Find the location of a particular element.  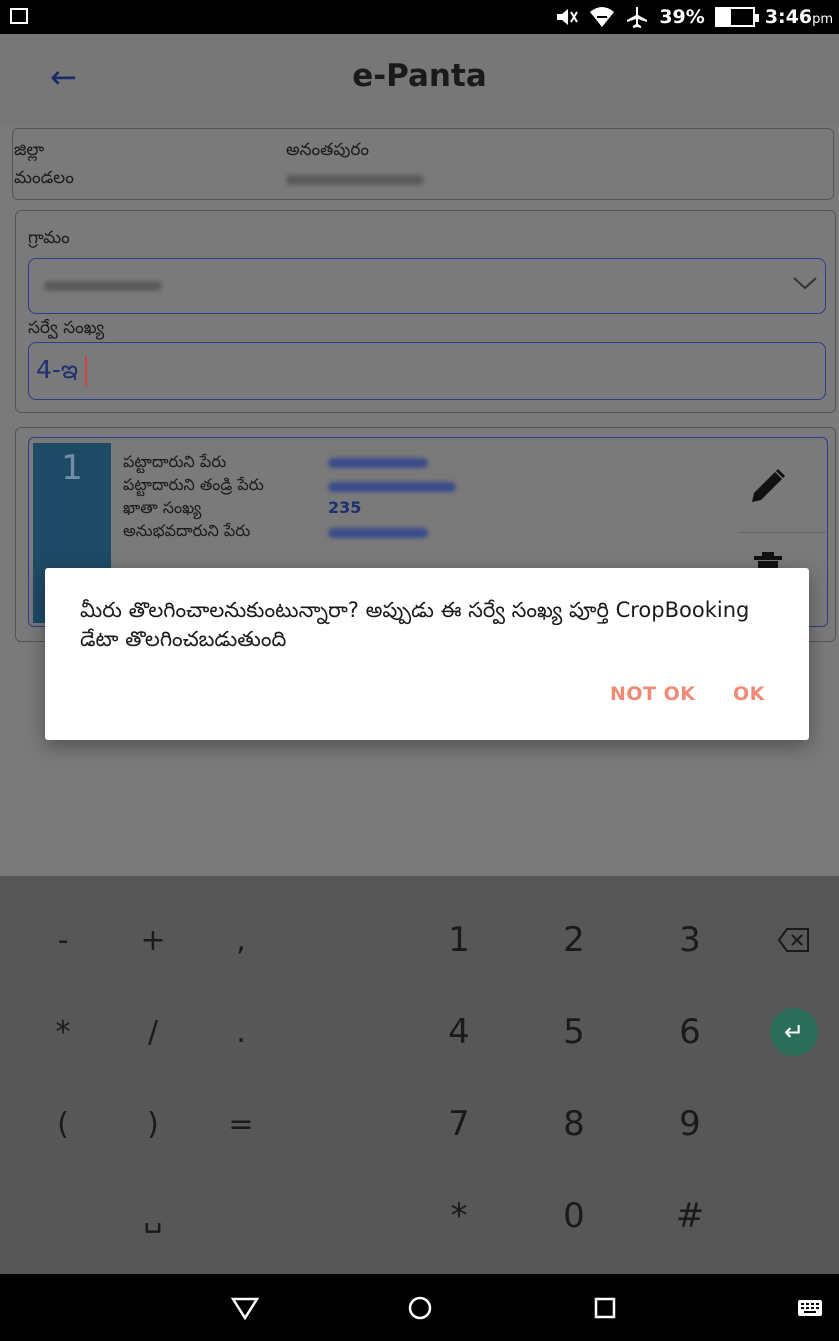

enter-key: ↵ is located at coordinates (794, 1032).